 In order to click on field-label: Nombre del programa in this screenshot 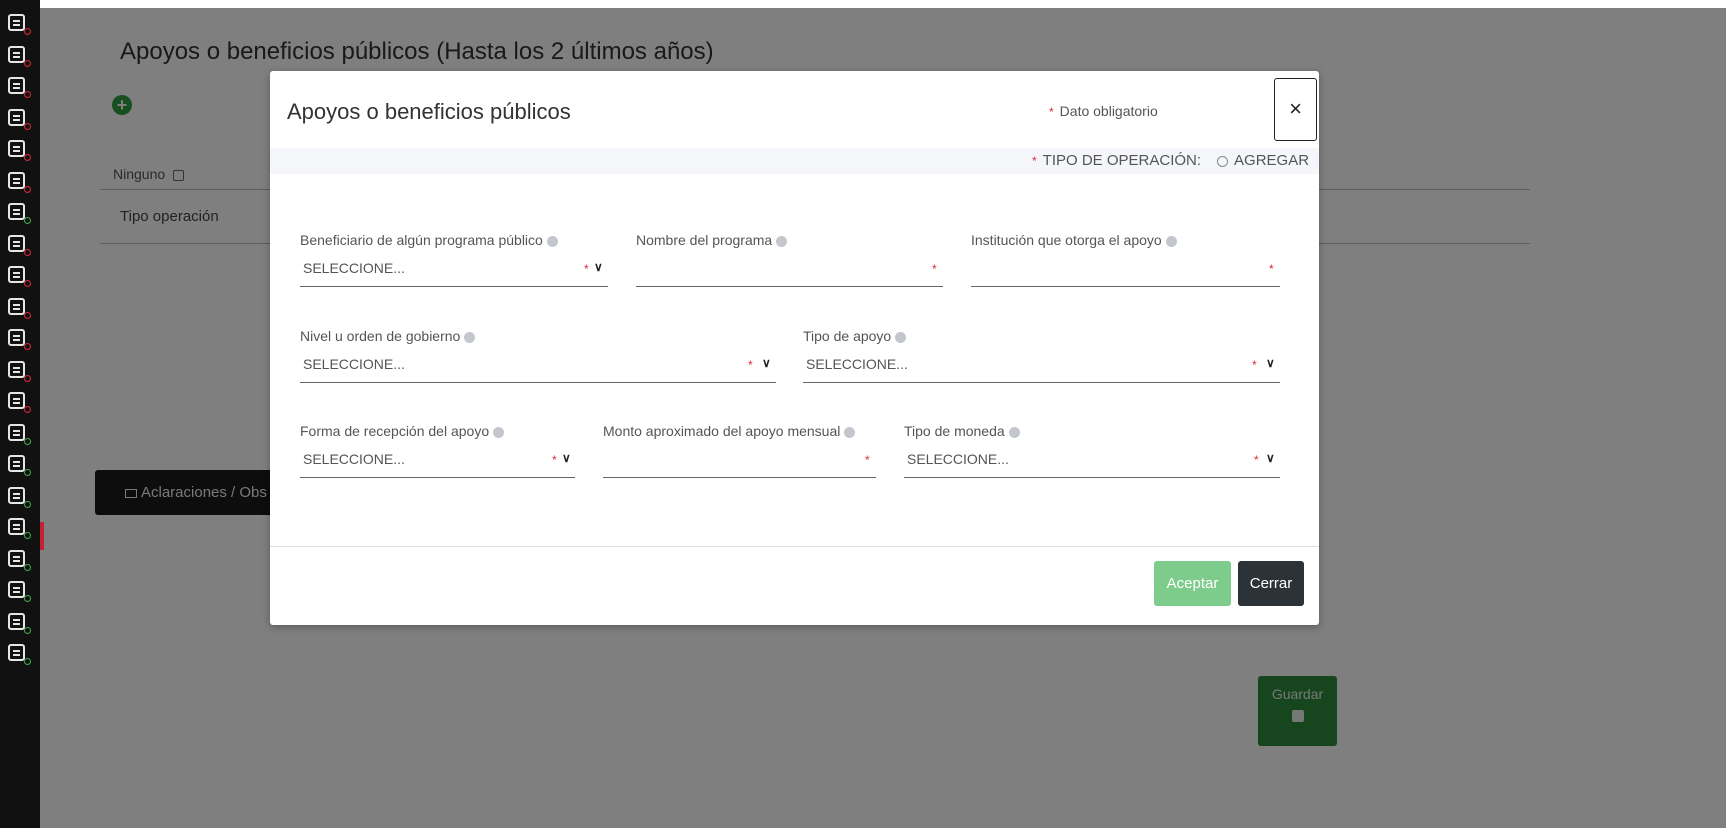, I will do `click(712, 240)`.